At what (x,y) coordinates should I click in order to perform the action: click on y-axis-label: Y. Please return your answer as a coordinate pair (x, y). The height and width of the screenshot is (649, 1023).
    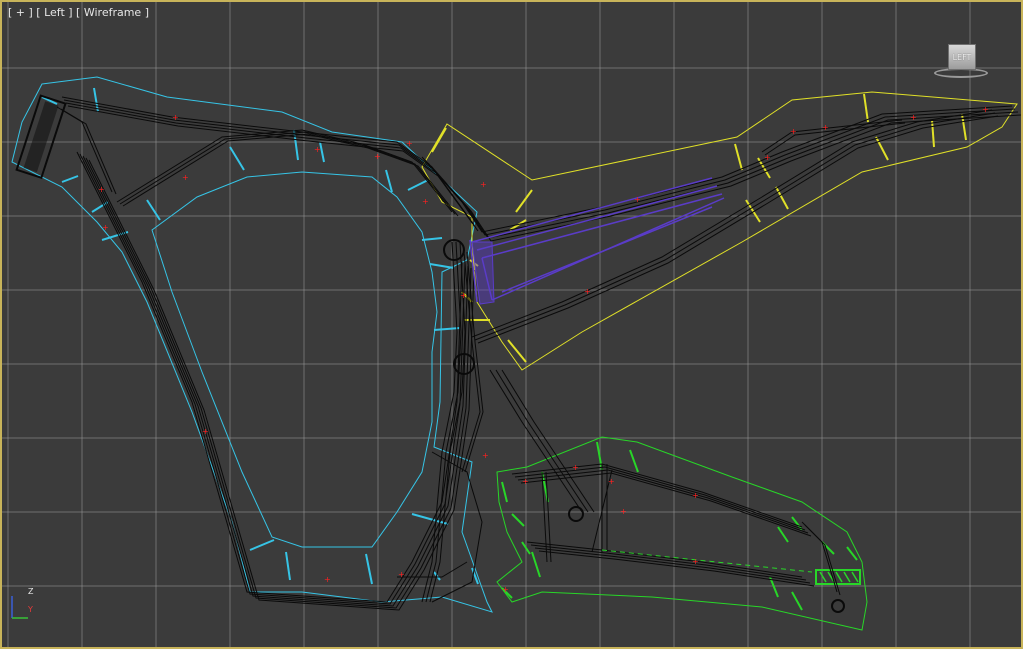
    Looking at the image, I should click on (30, 609).